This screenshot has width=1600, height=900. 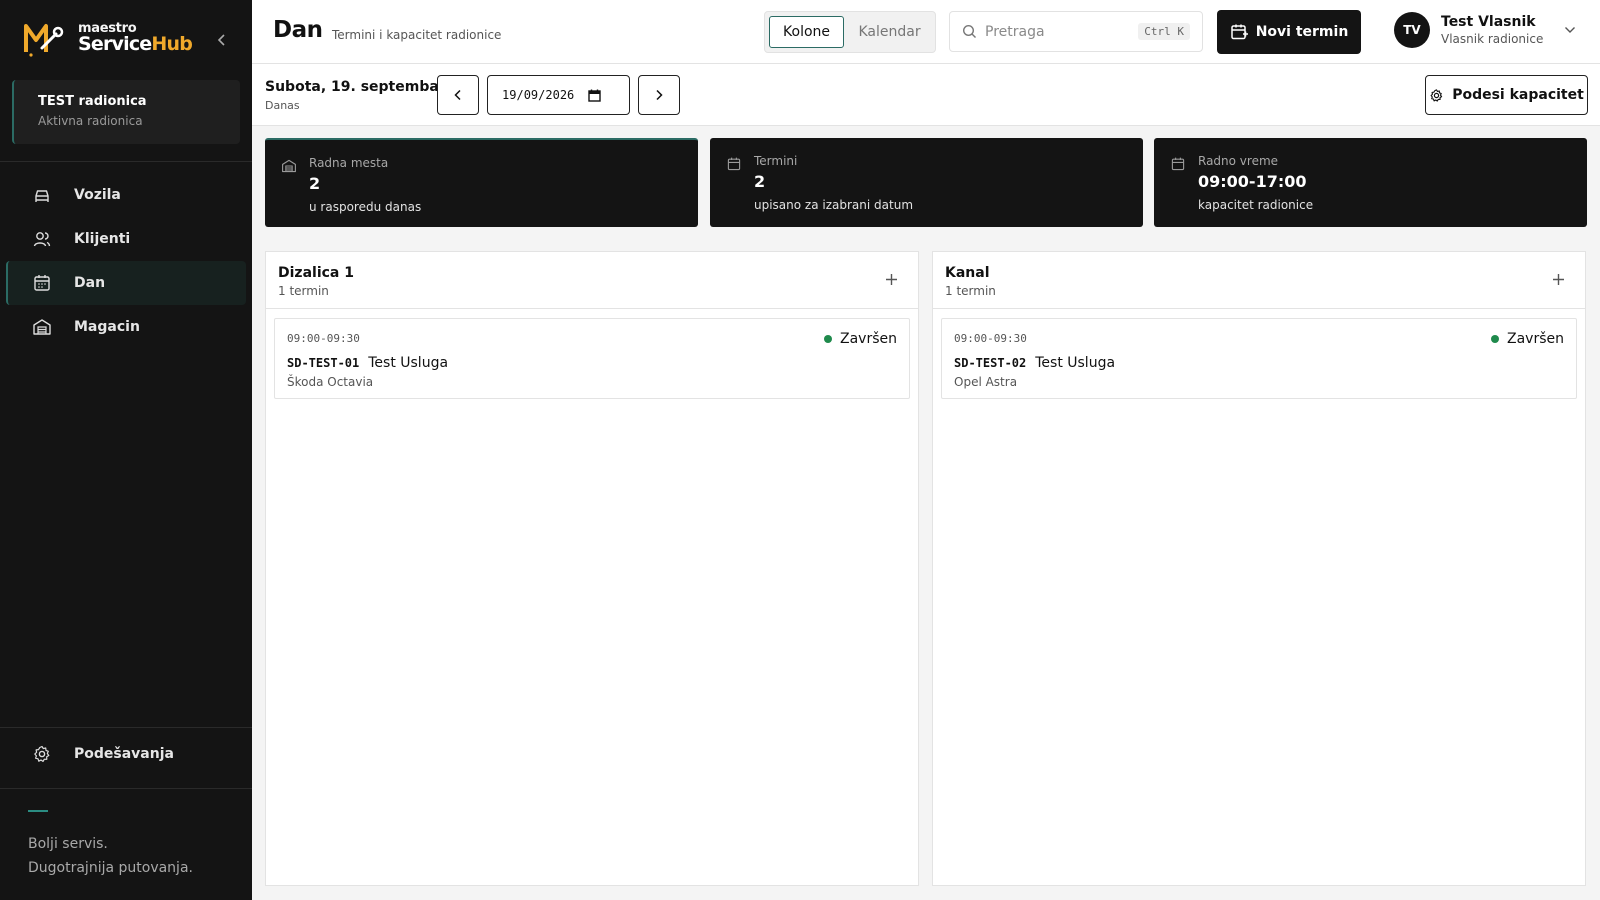 I want to click on column-title: Dizalica 1, so click(x=316, y=273).